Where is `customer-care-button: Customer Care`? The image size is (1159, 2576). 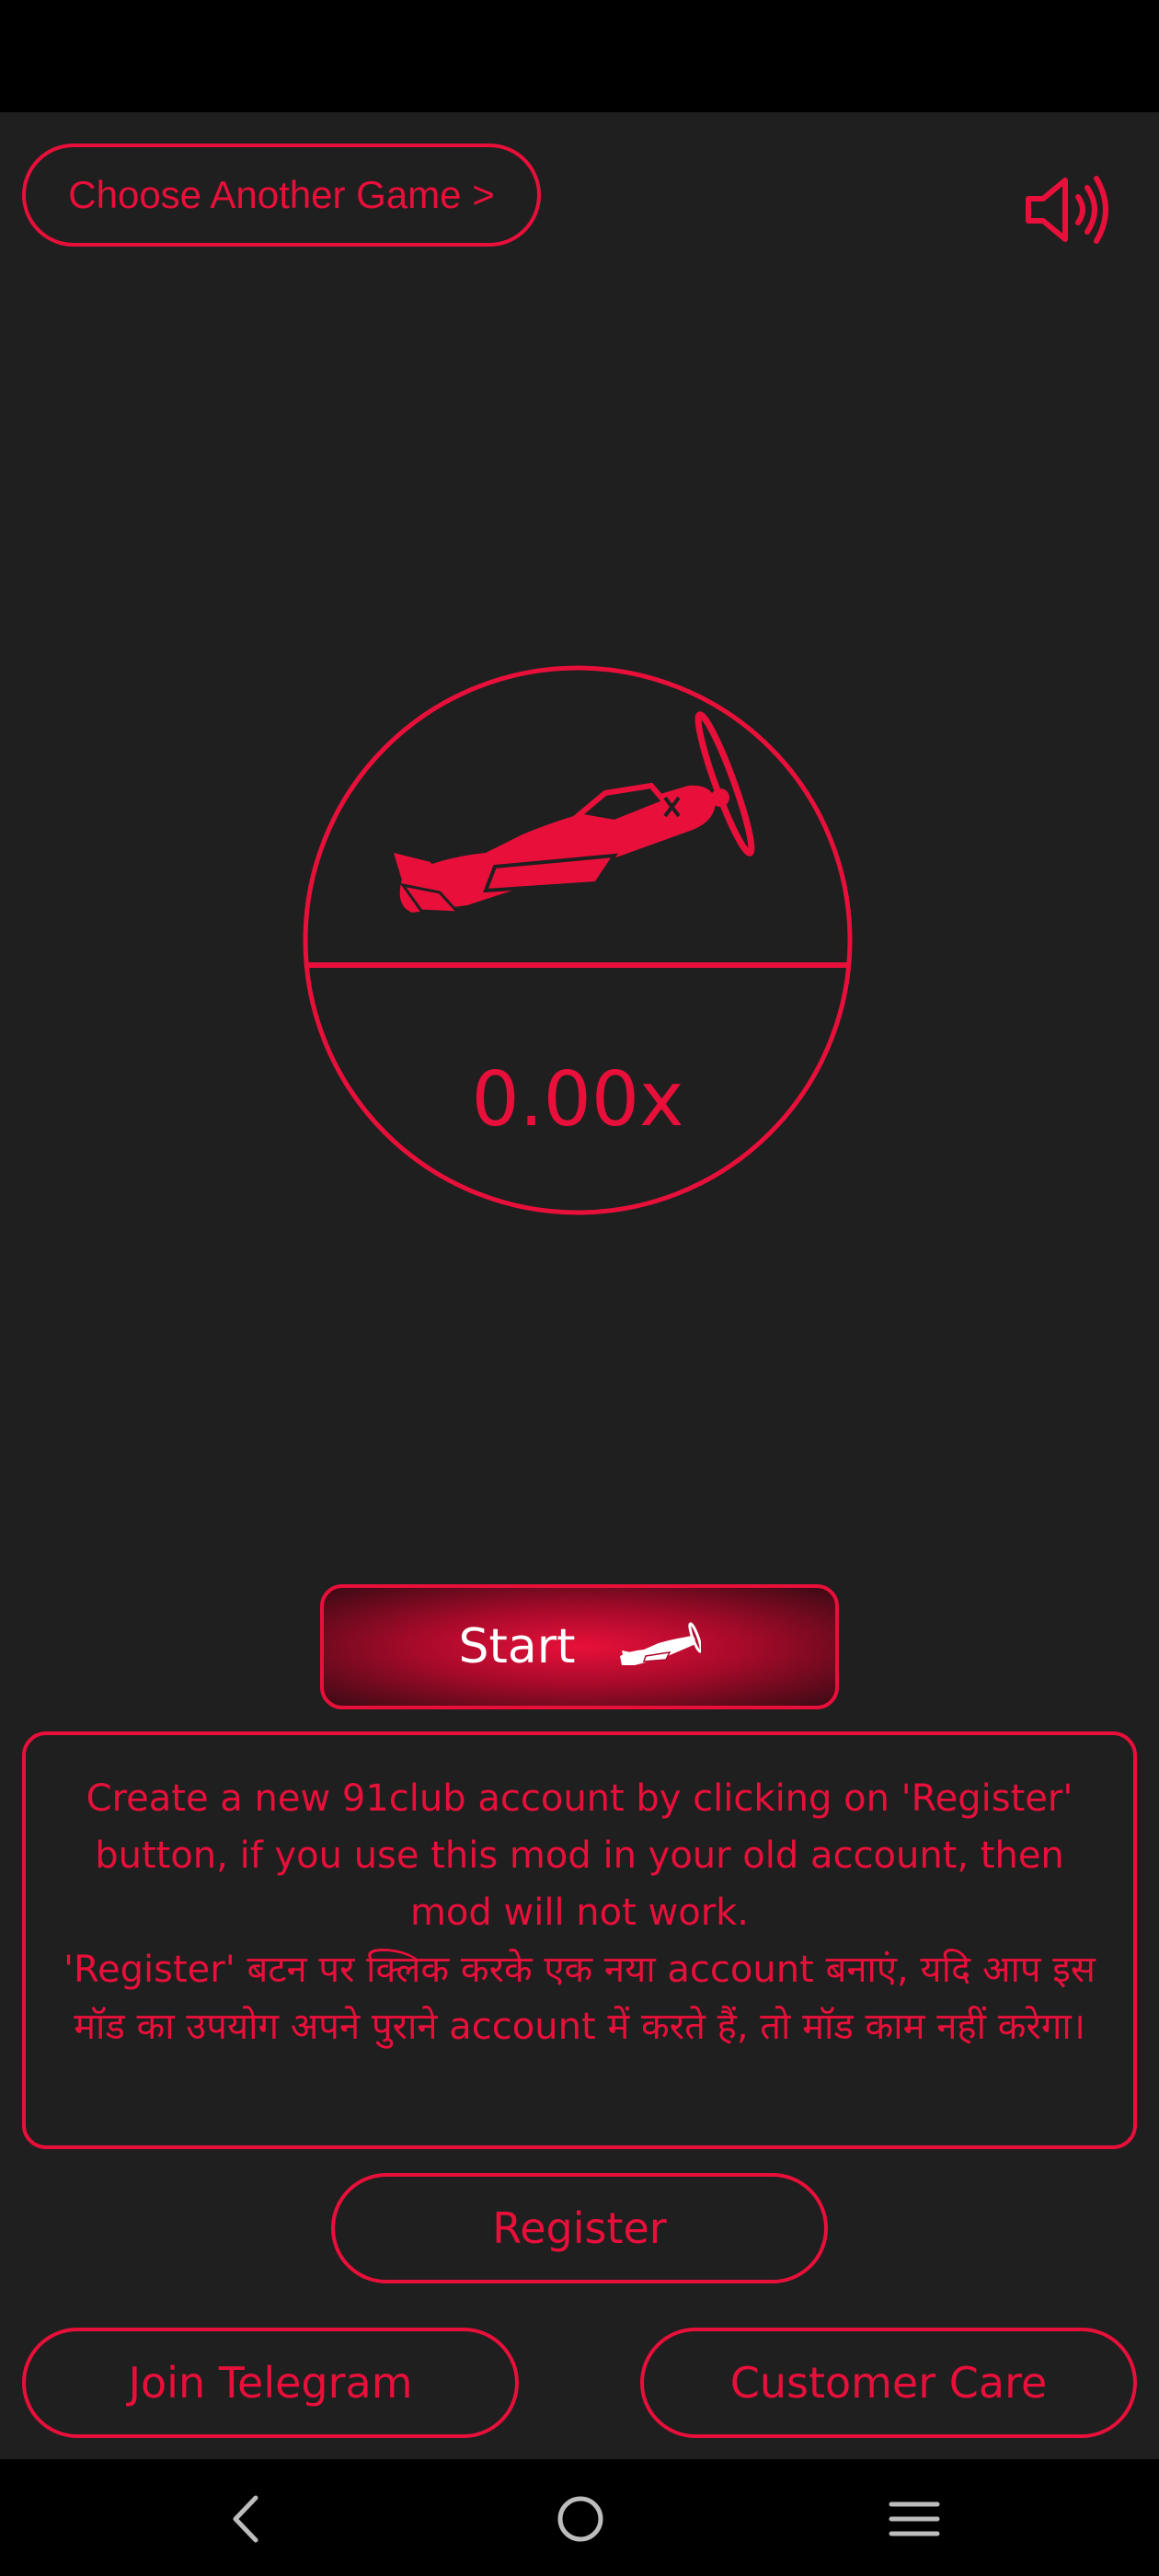
customer-care-button: Customer Care is located at coordinates (888, 2383).